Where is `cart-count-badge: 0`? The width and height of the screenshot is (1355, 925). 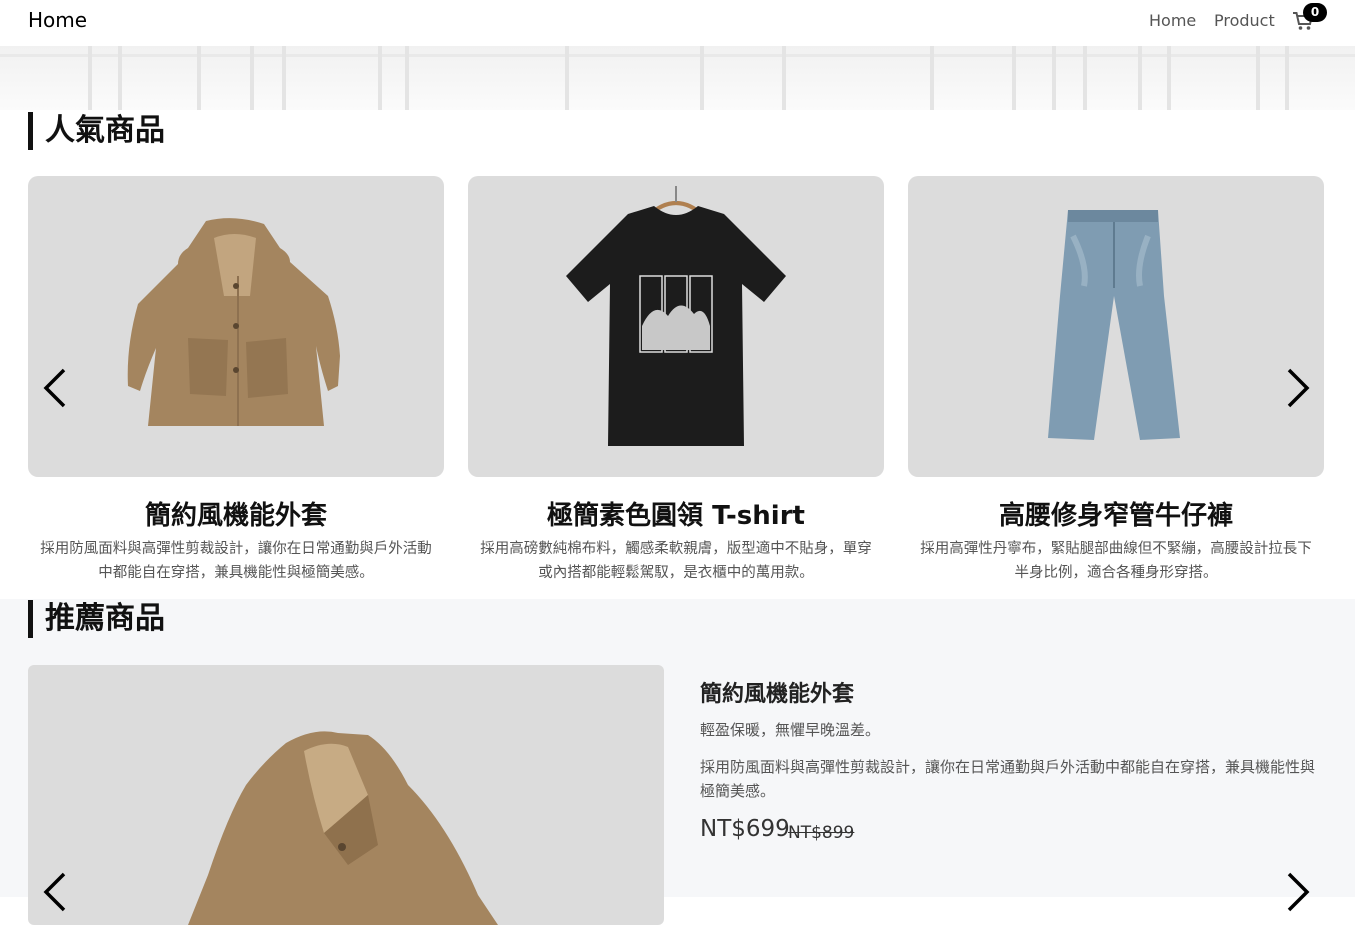 cart-count-badge: 0 is located at coordinates (1315, 12).